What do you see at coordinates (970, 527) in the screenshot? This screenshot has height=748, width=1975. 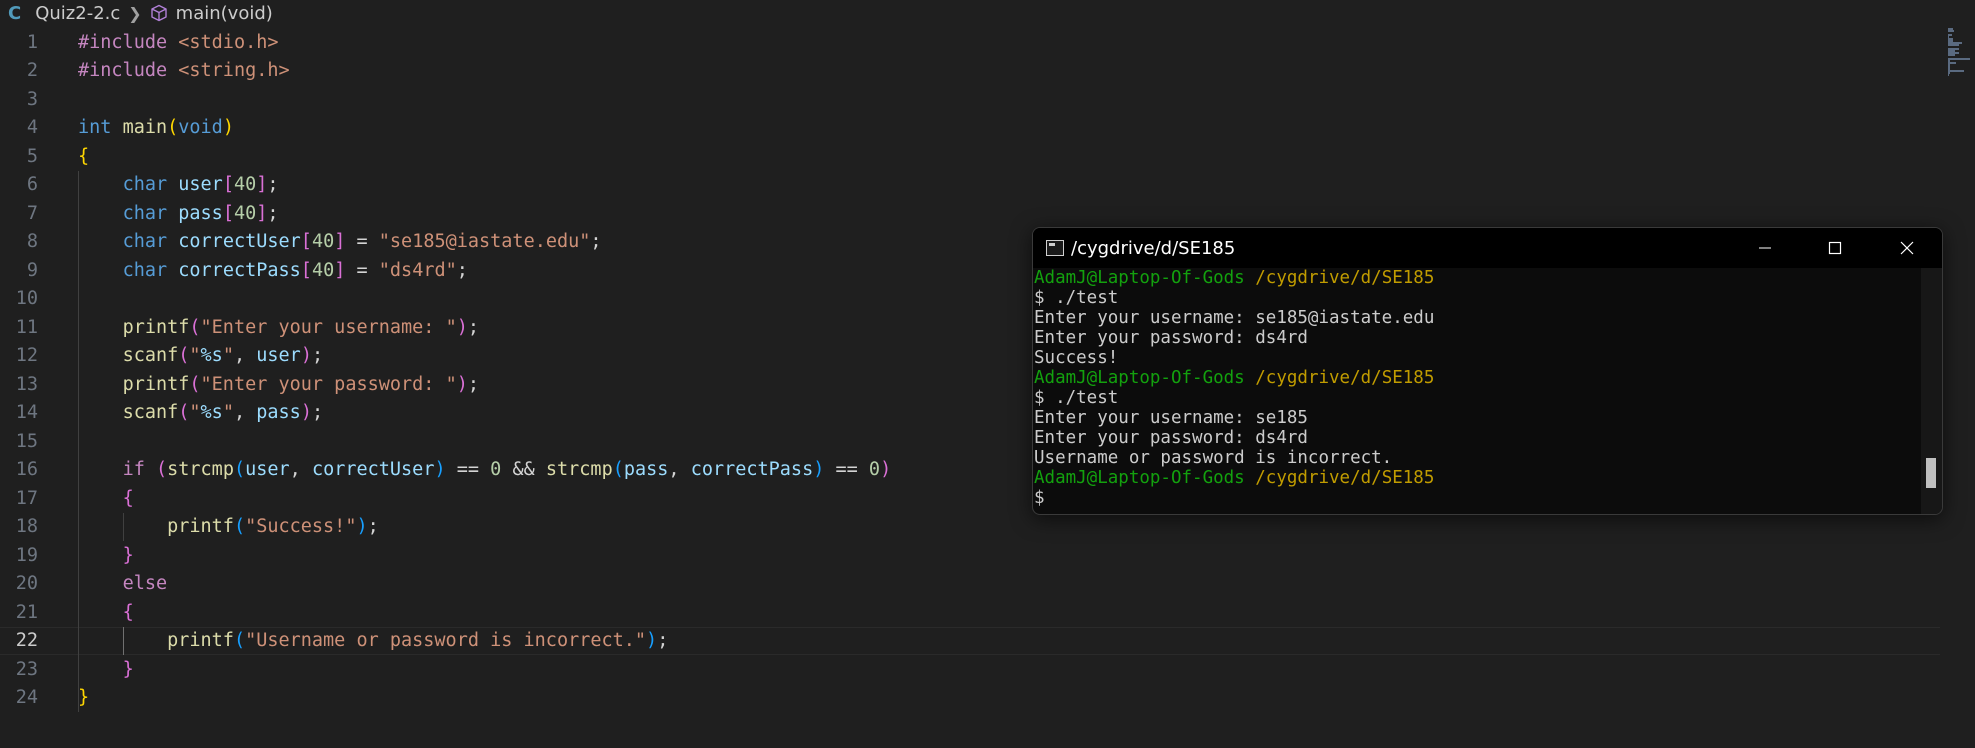 I see `code-line: 18 printf("Success!");` at bounding box center [970, 527].